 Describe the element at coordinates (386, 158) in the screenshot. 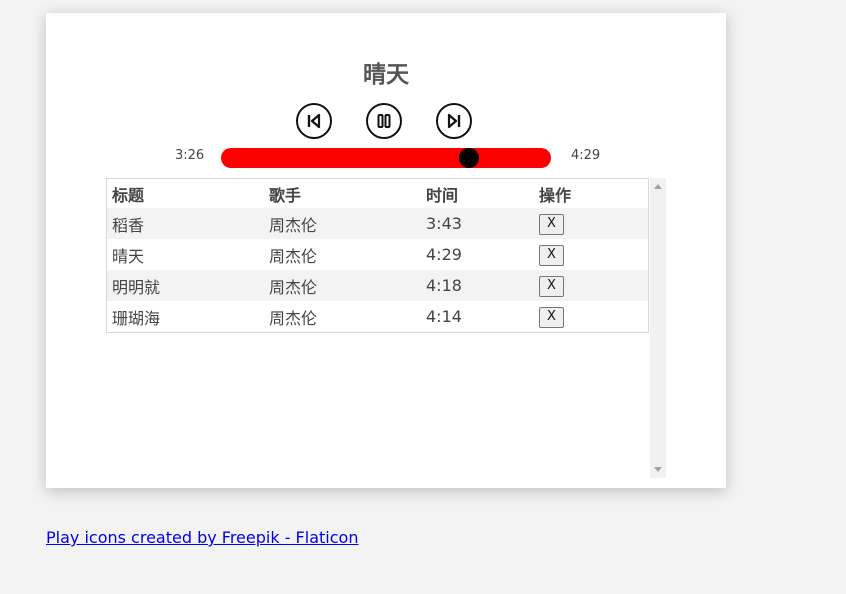

I see `progress-bar` at that location.